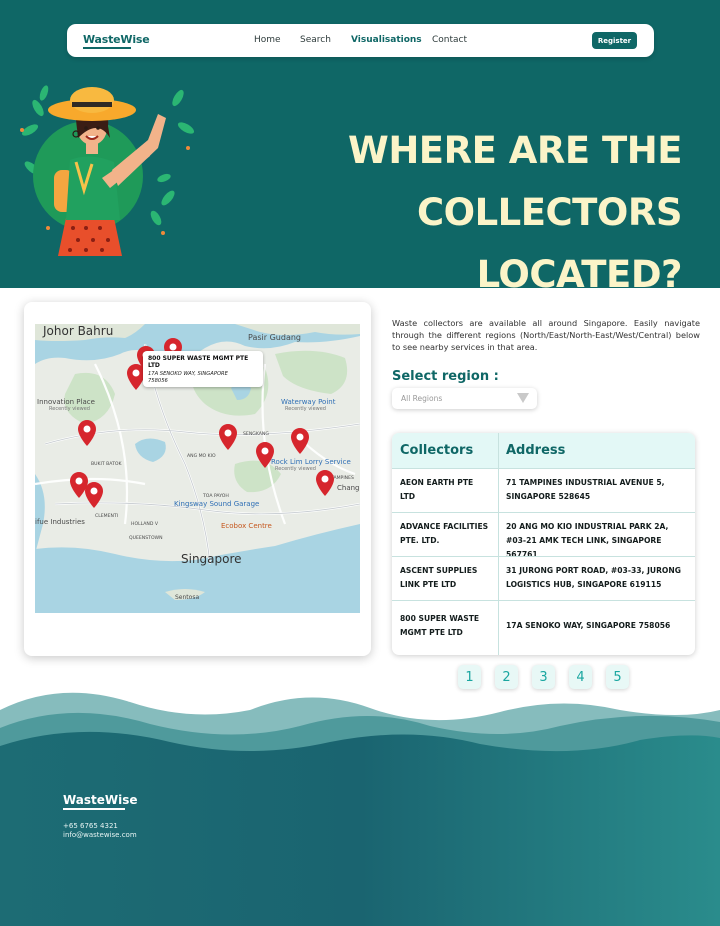 The height and width of the screenshot is (926, 720). I want to click on nav-contact: Contact, so click(449, 40).